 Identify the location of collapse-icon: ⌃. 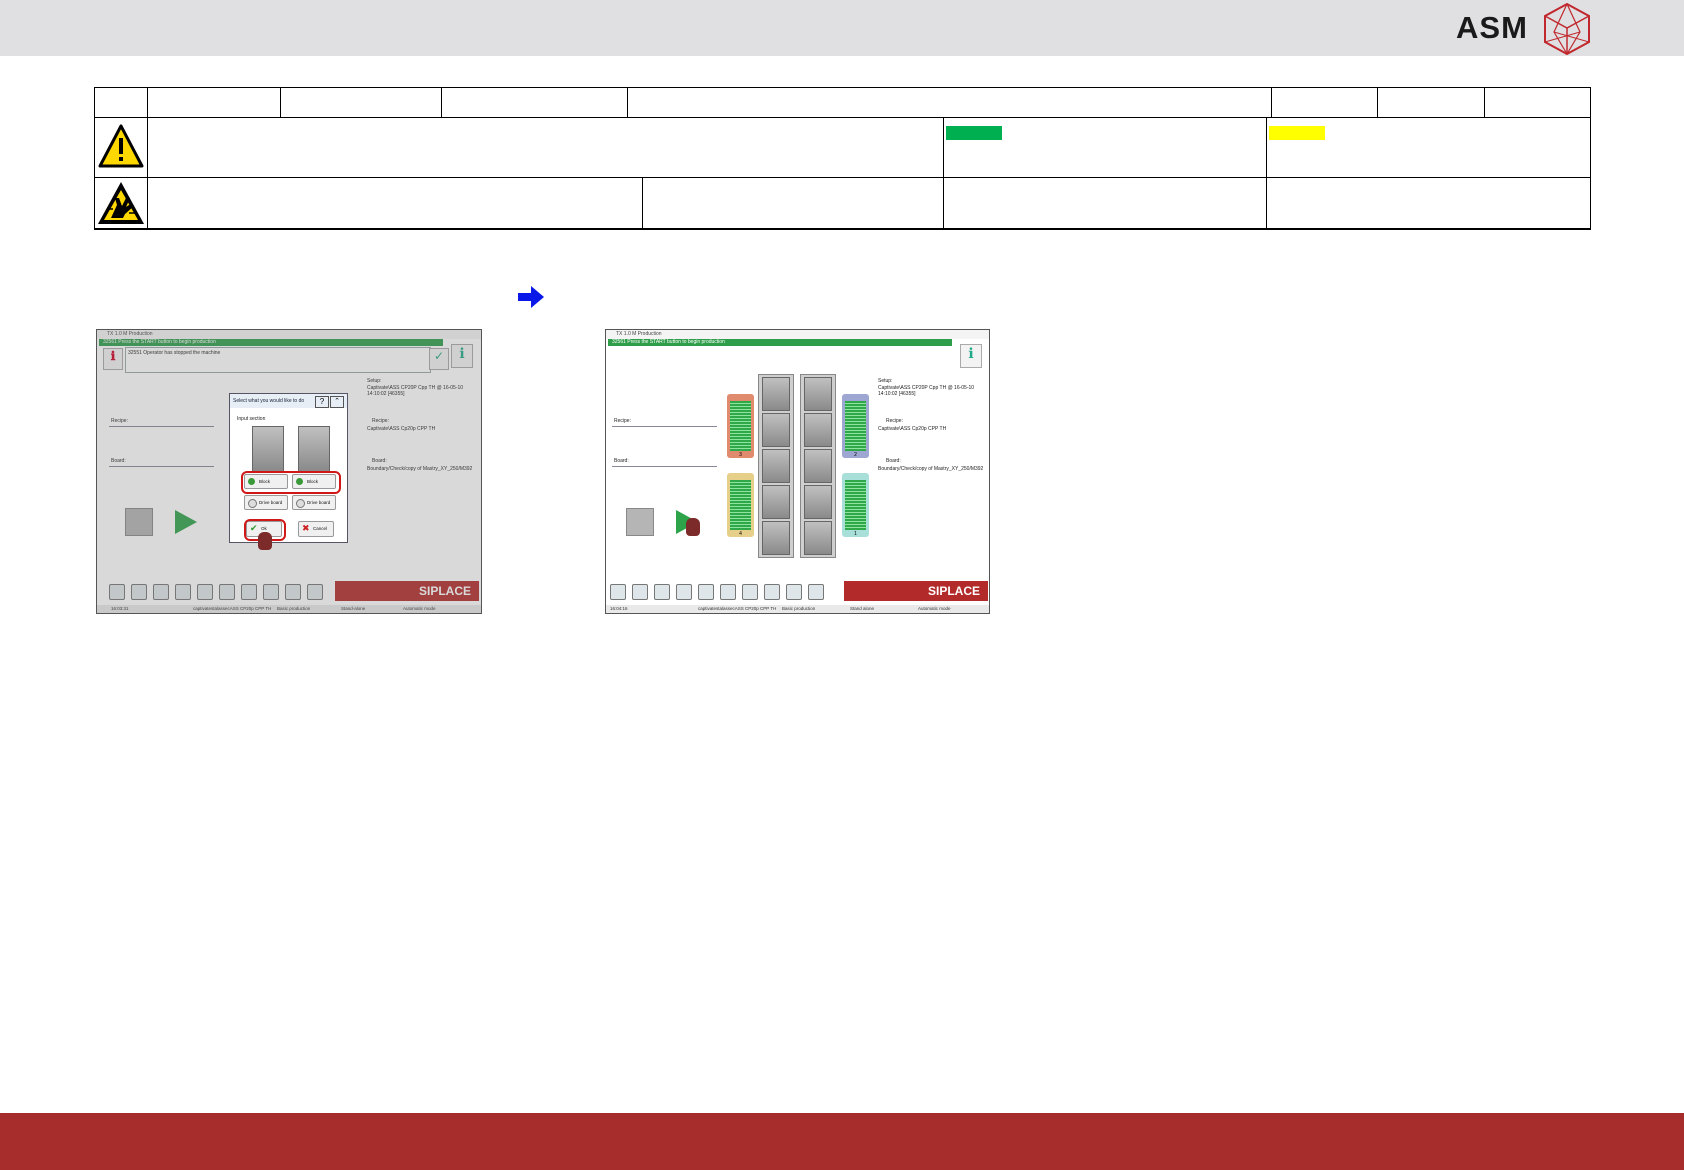
(337, 402).